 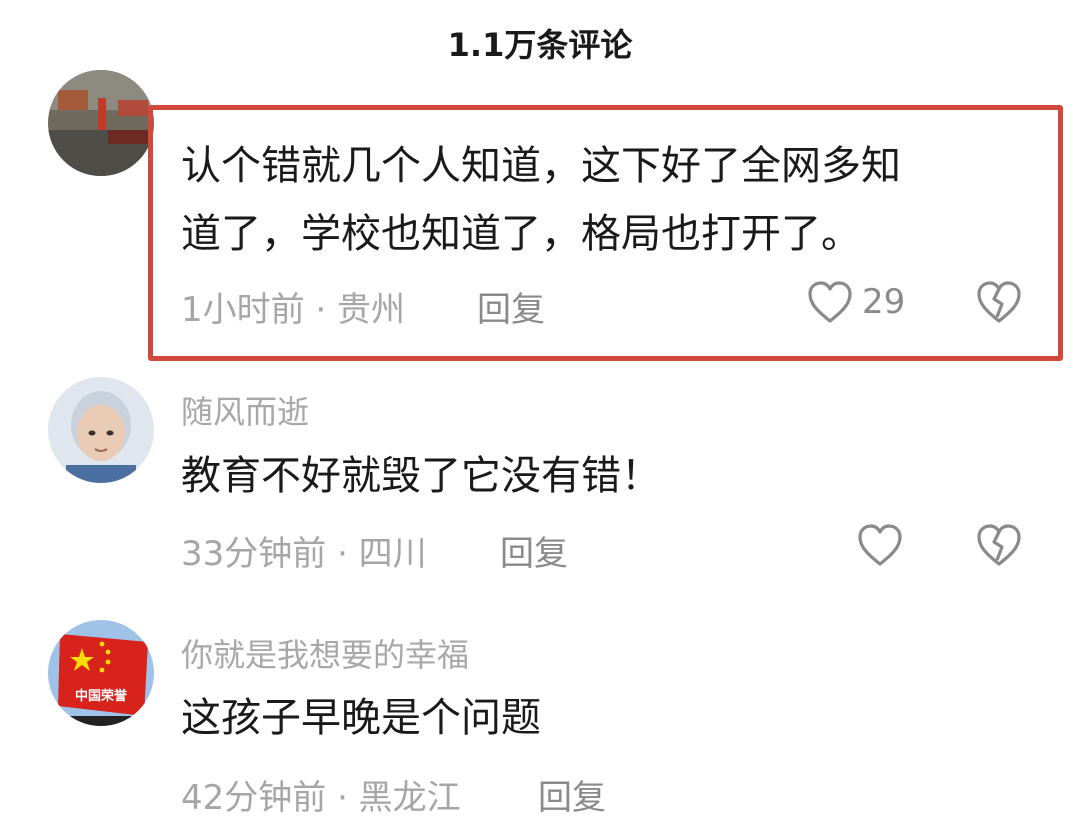 I want to click on broken-heart-icon, so click(x=999, y=545).